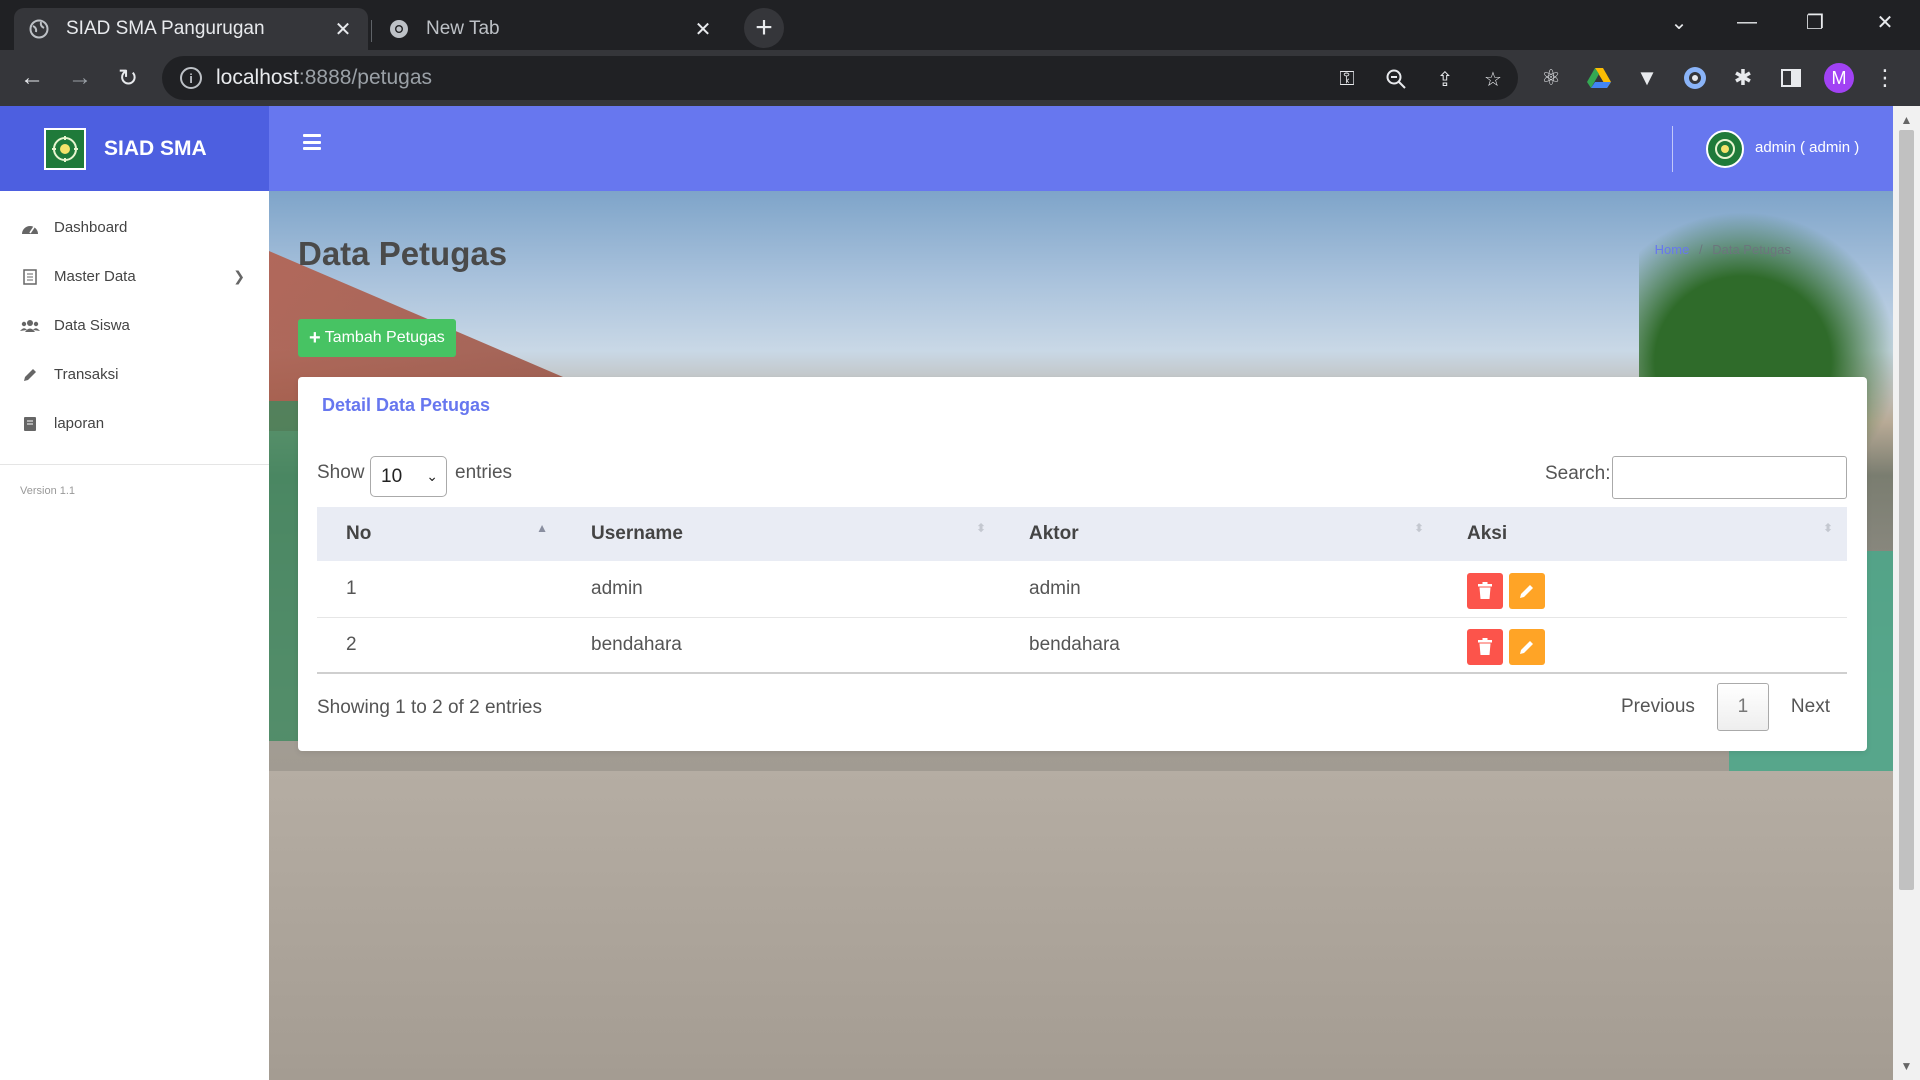 Image resolution: width=1920 pixels, height=1080 pixels. Describe the element at coordinates (781, 645) in the screenshot. I see `cell-username: bendahara` at that location.